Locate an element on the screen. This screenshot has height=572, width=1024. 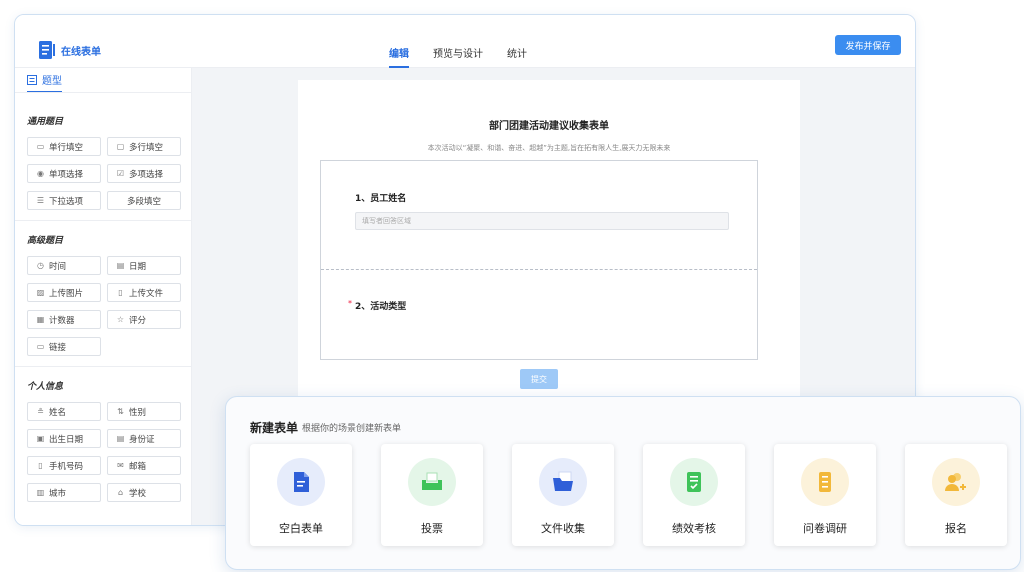
qtype-label: 计数器 is located at coordinates (62, 320).